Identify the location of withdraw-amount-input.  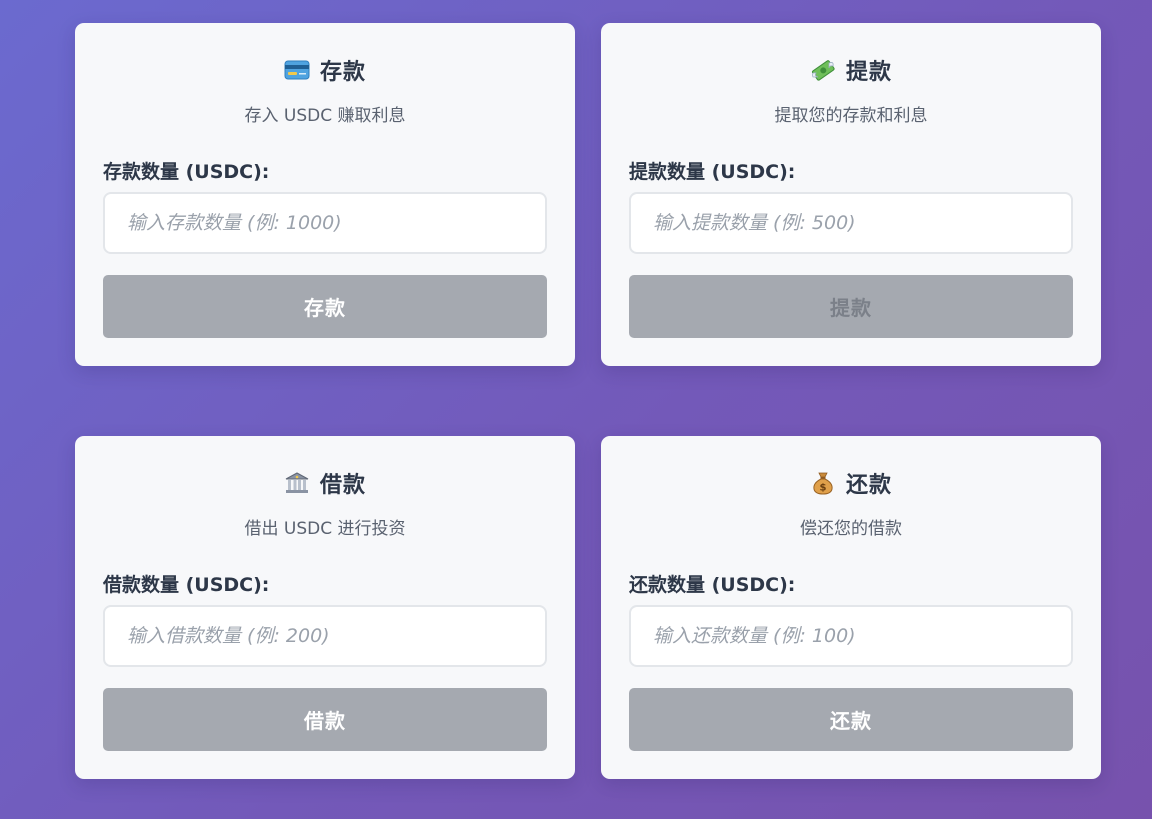
(851, 223).